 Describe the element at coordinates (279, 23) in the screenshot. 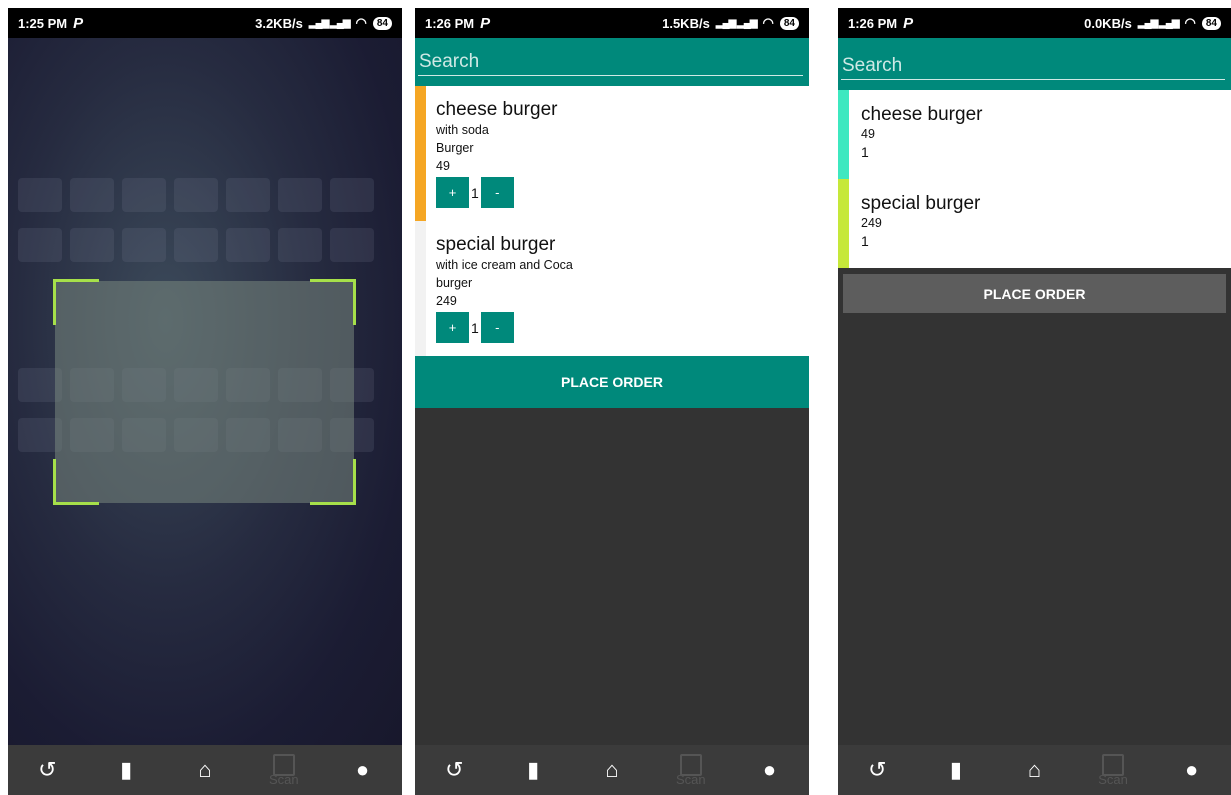

I see `network-speed: 3.2KB/s` at that location.